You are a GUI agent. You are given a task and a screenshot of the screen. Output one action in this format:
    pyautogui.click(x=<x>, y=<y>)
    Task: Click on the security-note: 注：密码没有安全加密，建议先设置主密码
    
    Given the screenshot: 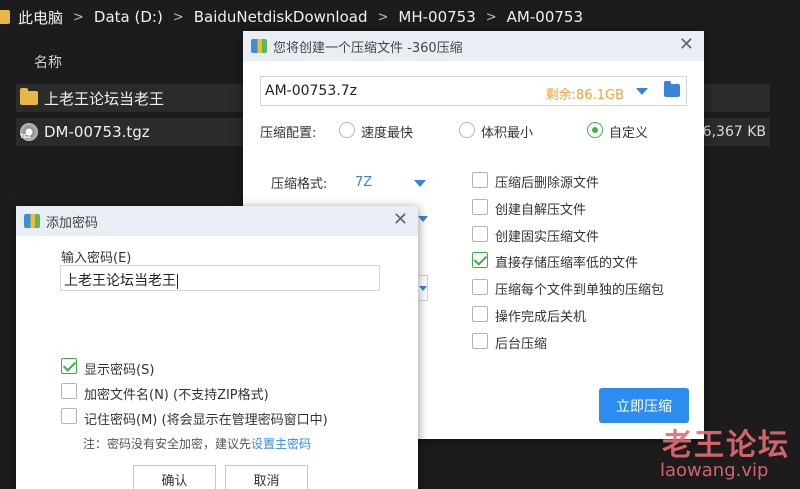 What is the action you would take?
    pyautogui.click(x=197, y=443)
    